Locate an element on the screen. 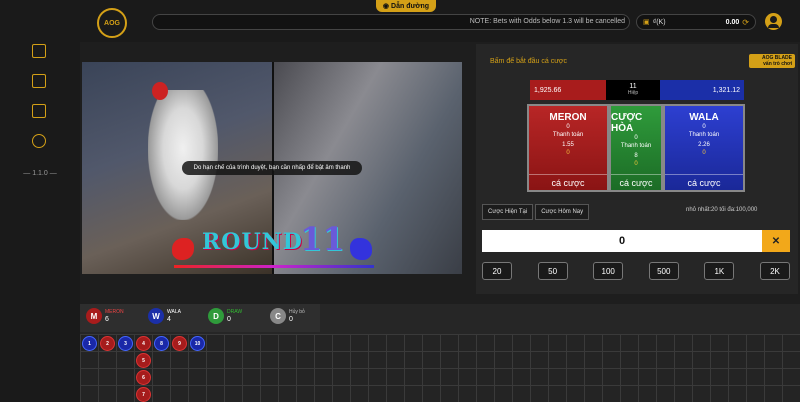  summary-meron: M MERON 6 is located at coordinates (105, 316).